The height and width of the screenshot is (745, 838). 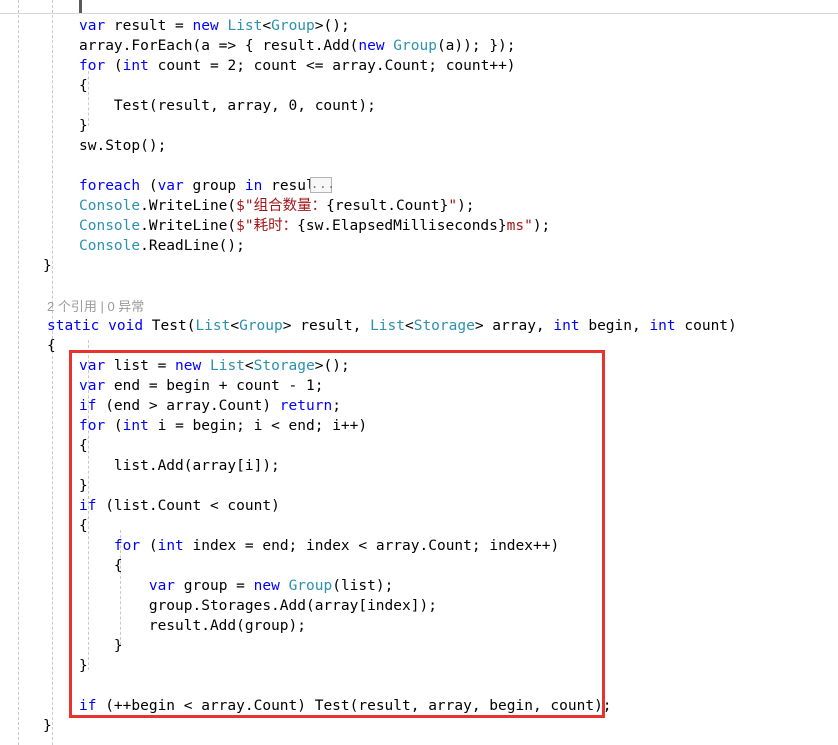 I want to click on code-token-pun: end = begin + count -, so click(x=205, y=386).